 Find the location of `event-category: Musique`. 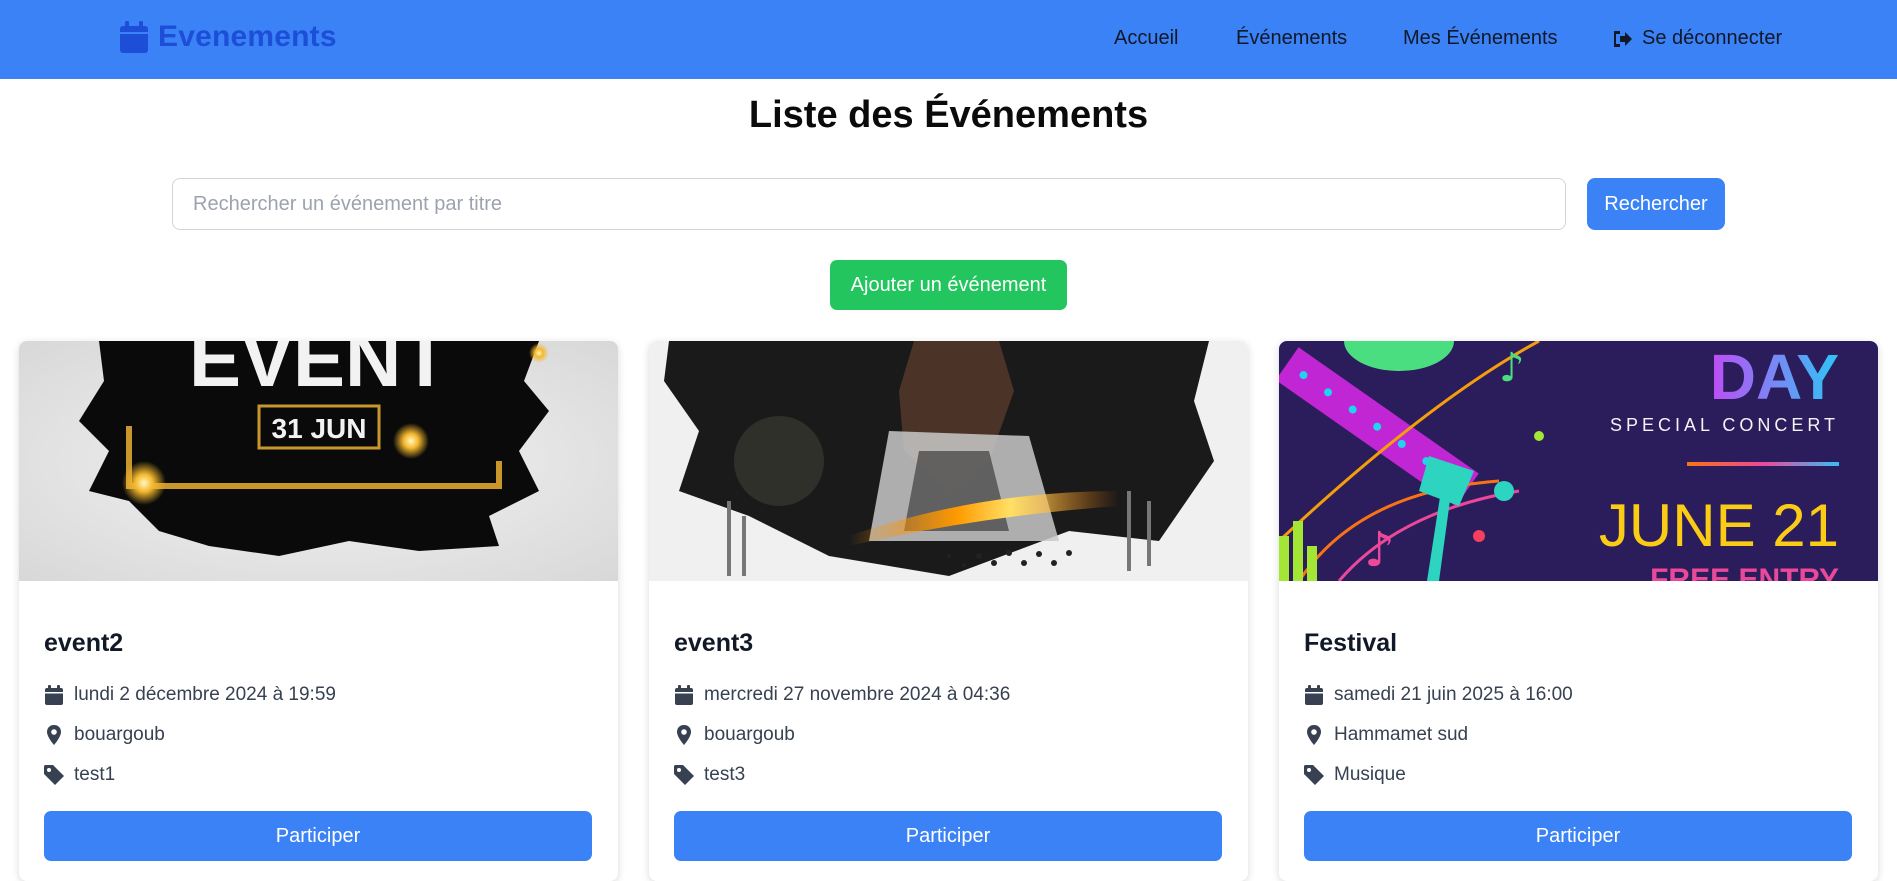

event-category: Musique is located at coordinates (1355, 775).